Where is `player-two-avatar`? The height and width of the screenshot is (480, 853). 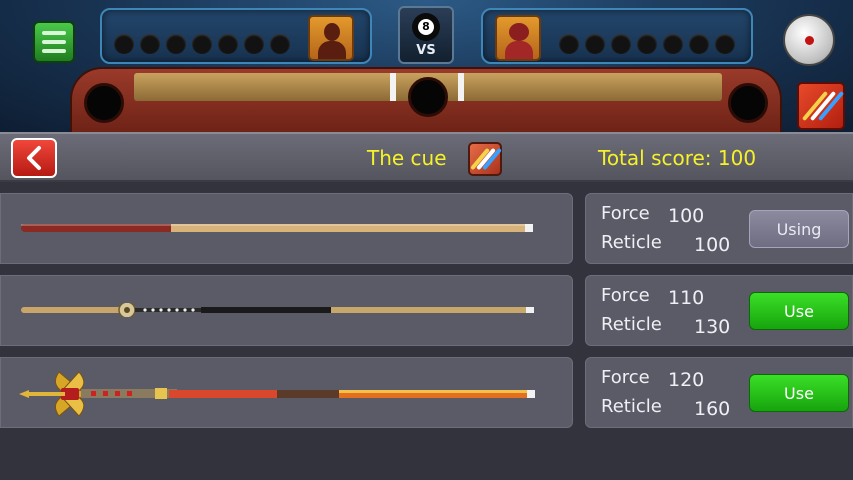
player-two-avatar is located at coordinates (518, 38).